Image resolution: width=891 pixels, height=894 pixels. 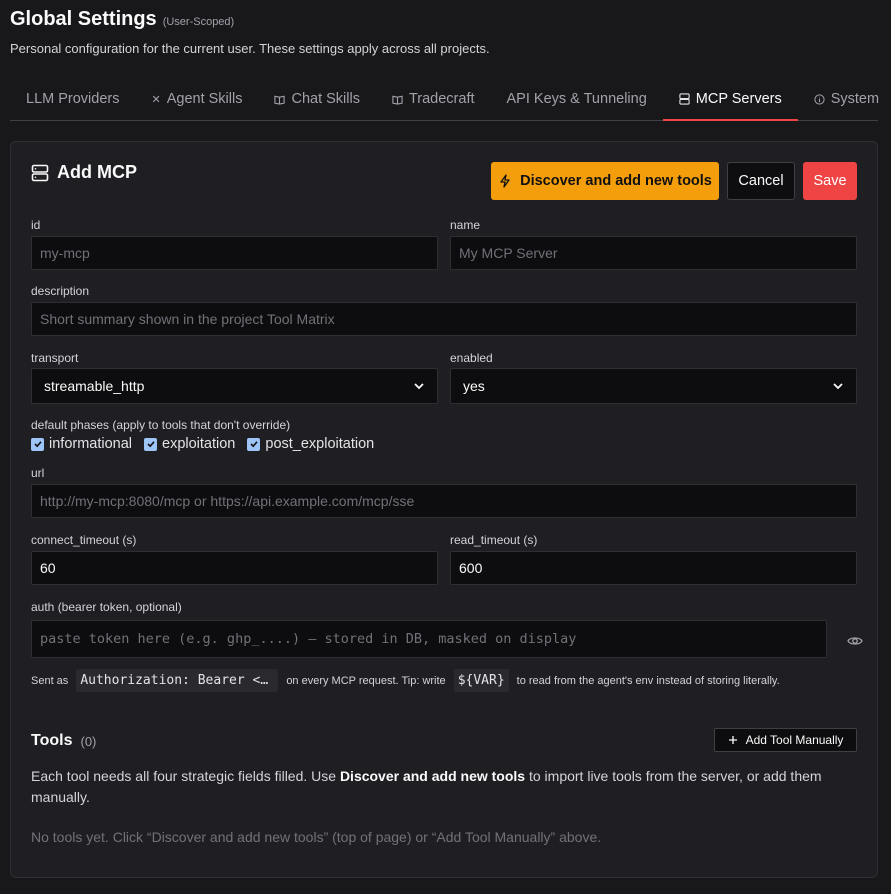 I want to click on tab-label: API Keys & Tunneling, so click(x=576, y=99).